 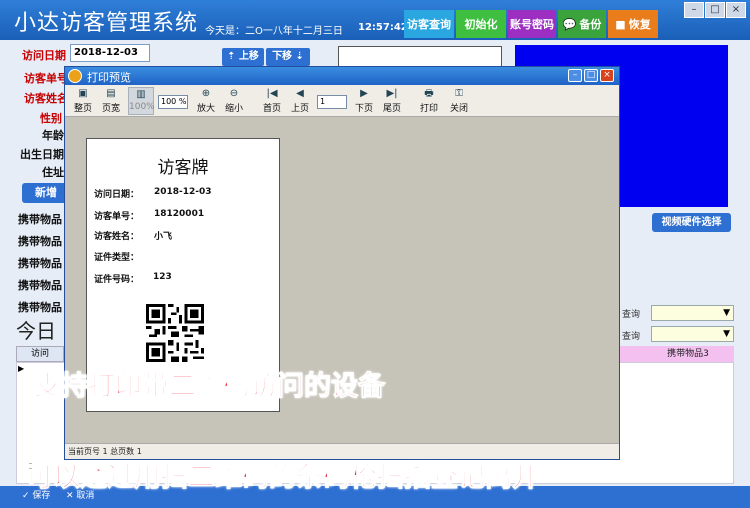 I want to click on close-preview-label: 关闭, so click(x=458, y=109).